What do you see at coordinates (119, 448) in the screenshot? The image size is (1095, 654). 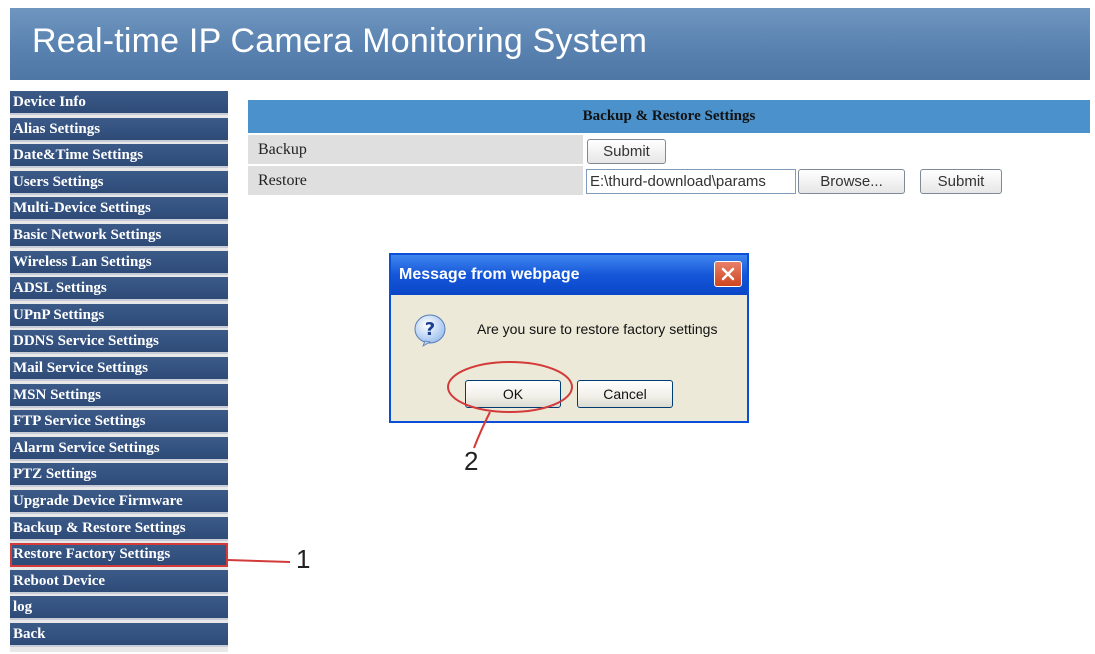 I see `sidebar-item-alarm-service: Alarm Service Settings` at bounding box center [119, 448].